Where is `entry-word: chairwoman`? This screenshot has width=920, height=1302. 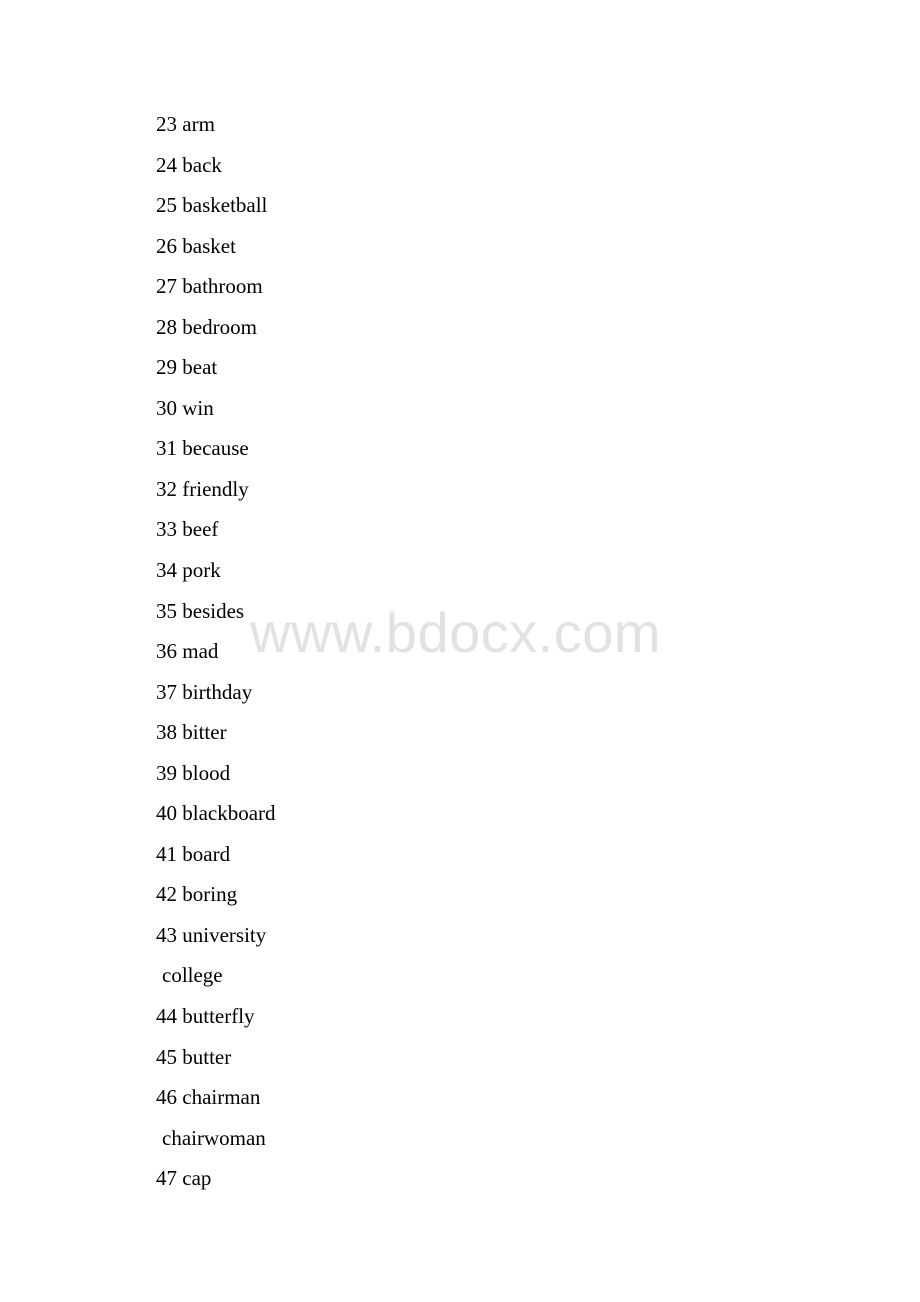
entry-word: chairwoman is located at coordinates (214, 1137).